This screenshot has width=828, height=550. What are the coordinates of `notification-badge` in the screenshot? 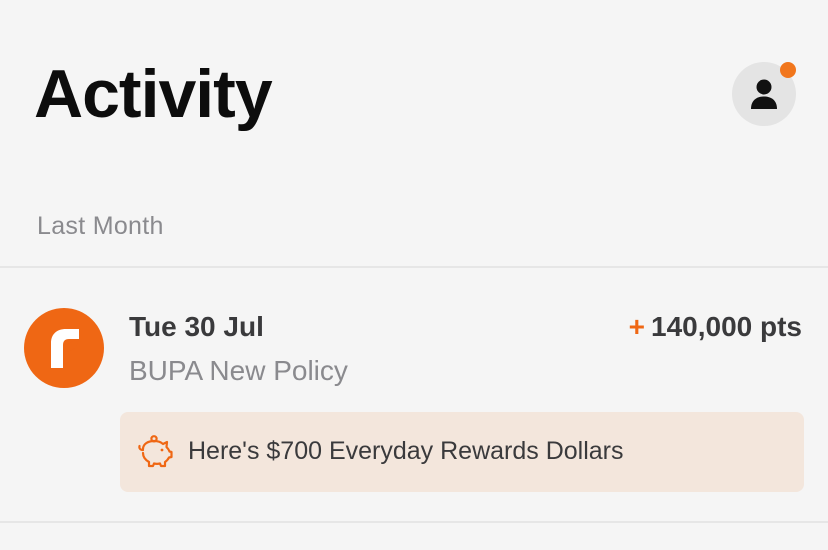 It's located at (788, 70).